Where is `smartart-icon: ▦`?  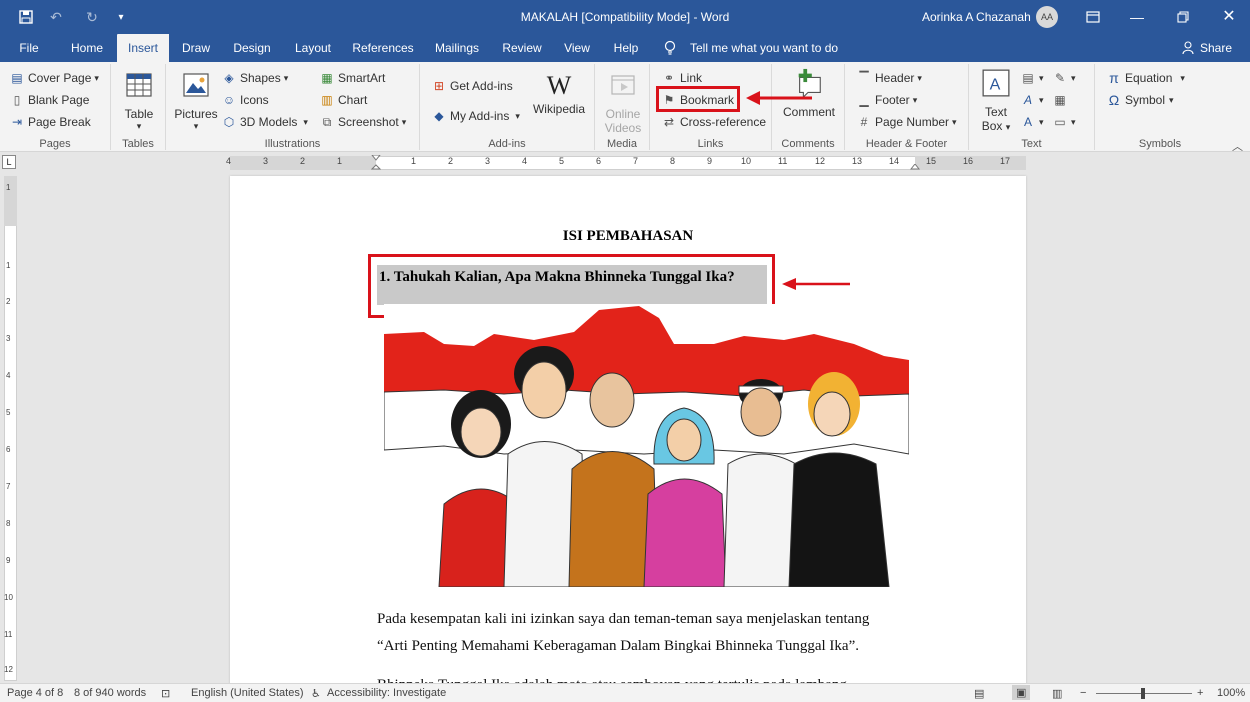
smartart-icon: ▦ is located at coordinates (327, 78).